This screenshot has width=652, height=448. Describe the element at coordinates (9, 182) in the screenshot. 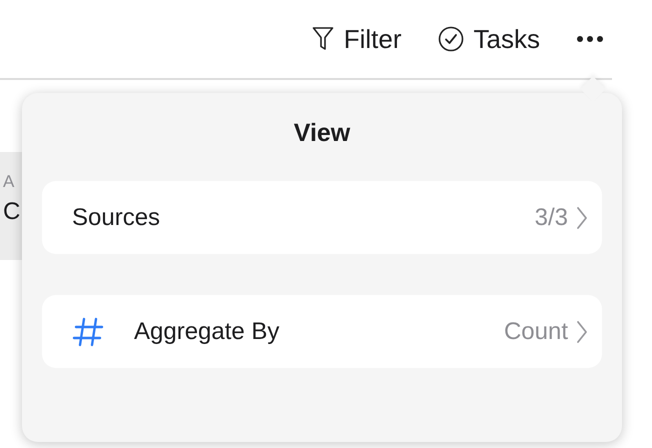

I see `card-caption: A` at that location.